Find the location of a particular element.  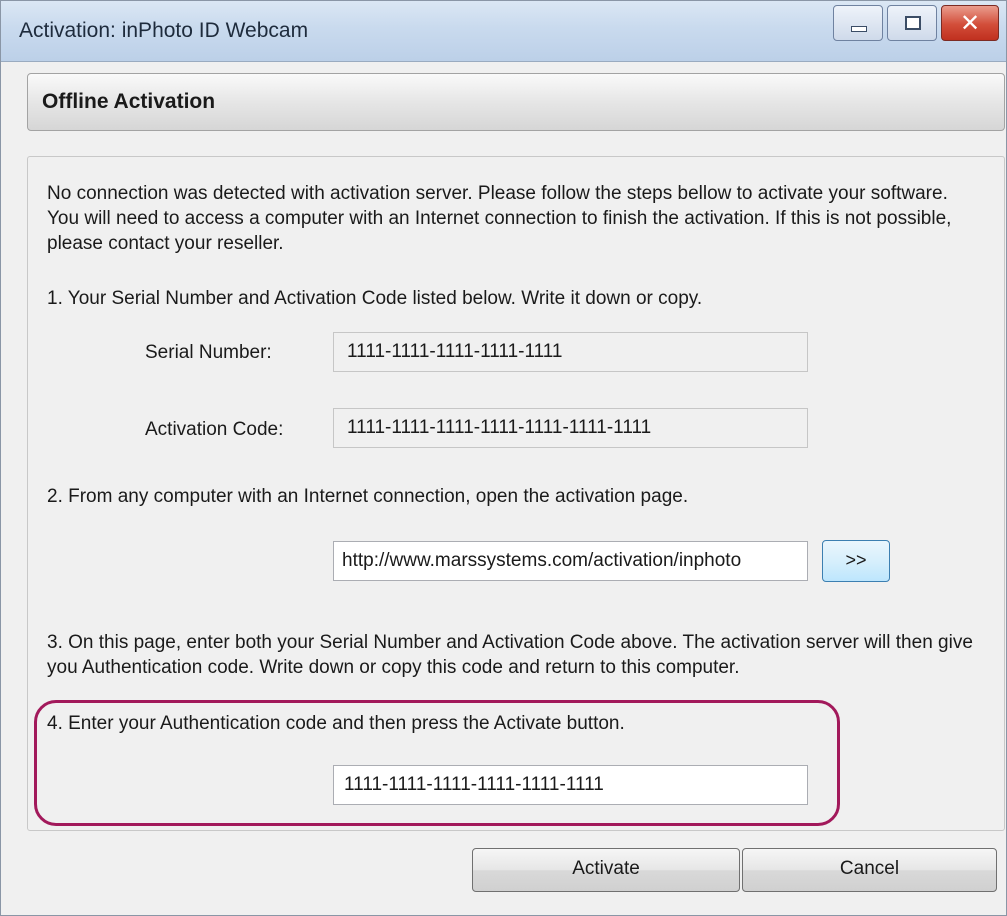

section-title: Offline Activation is located at coordinates (129, 101).